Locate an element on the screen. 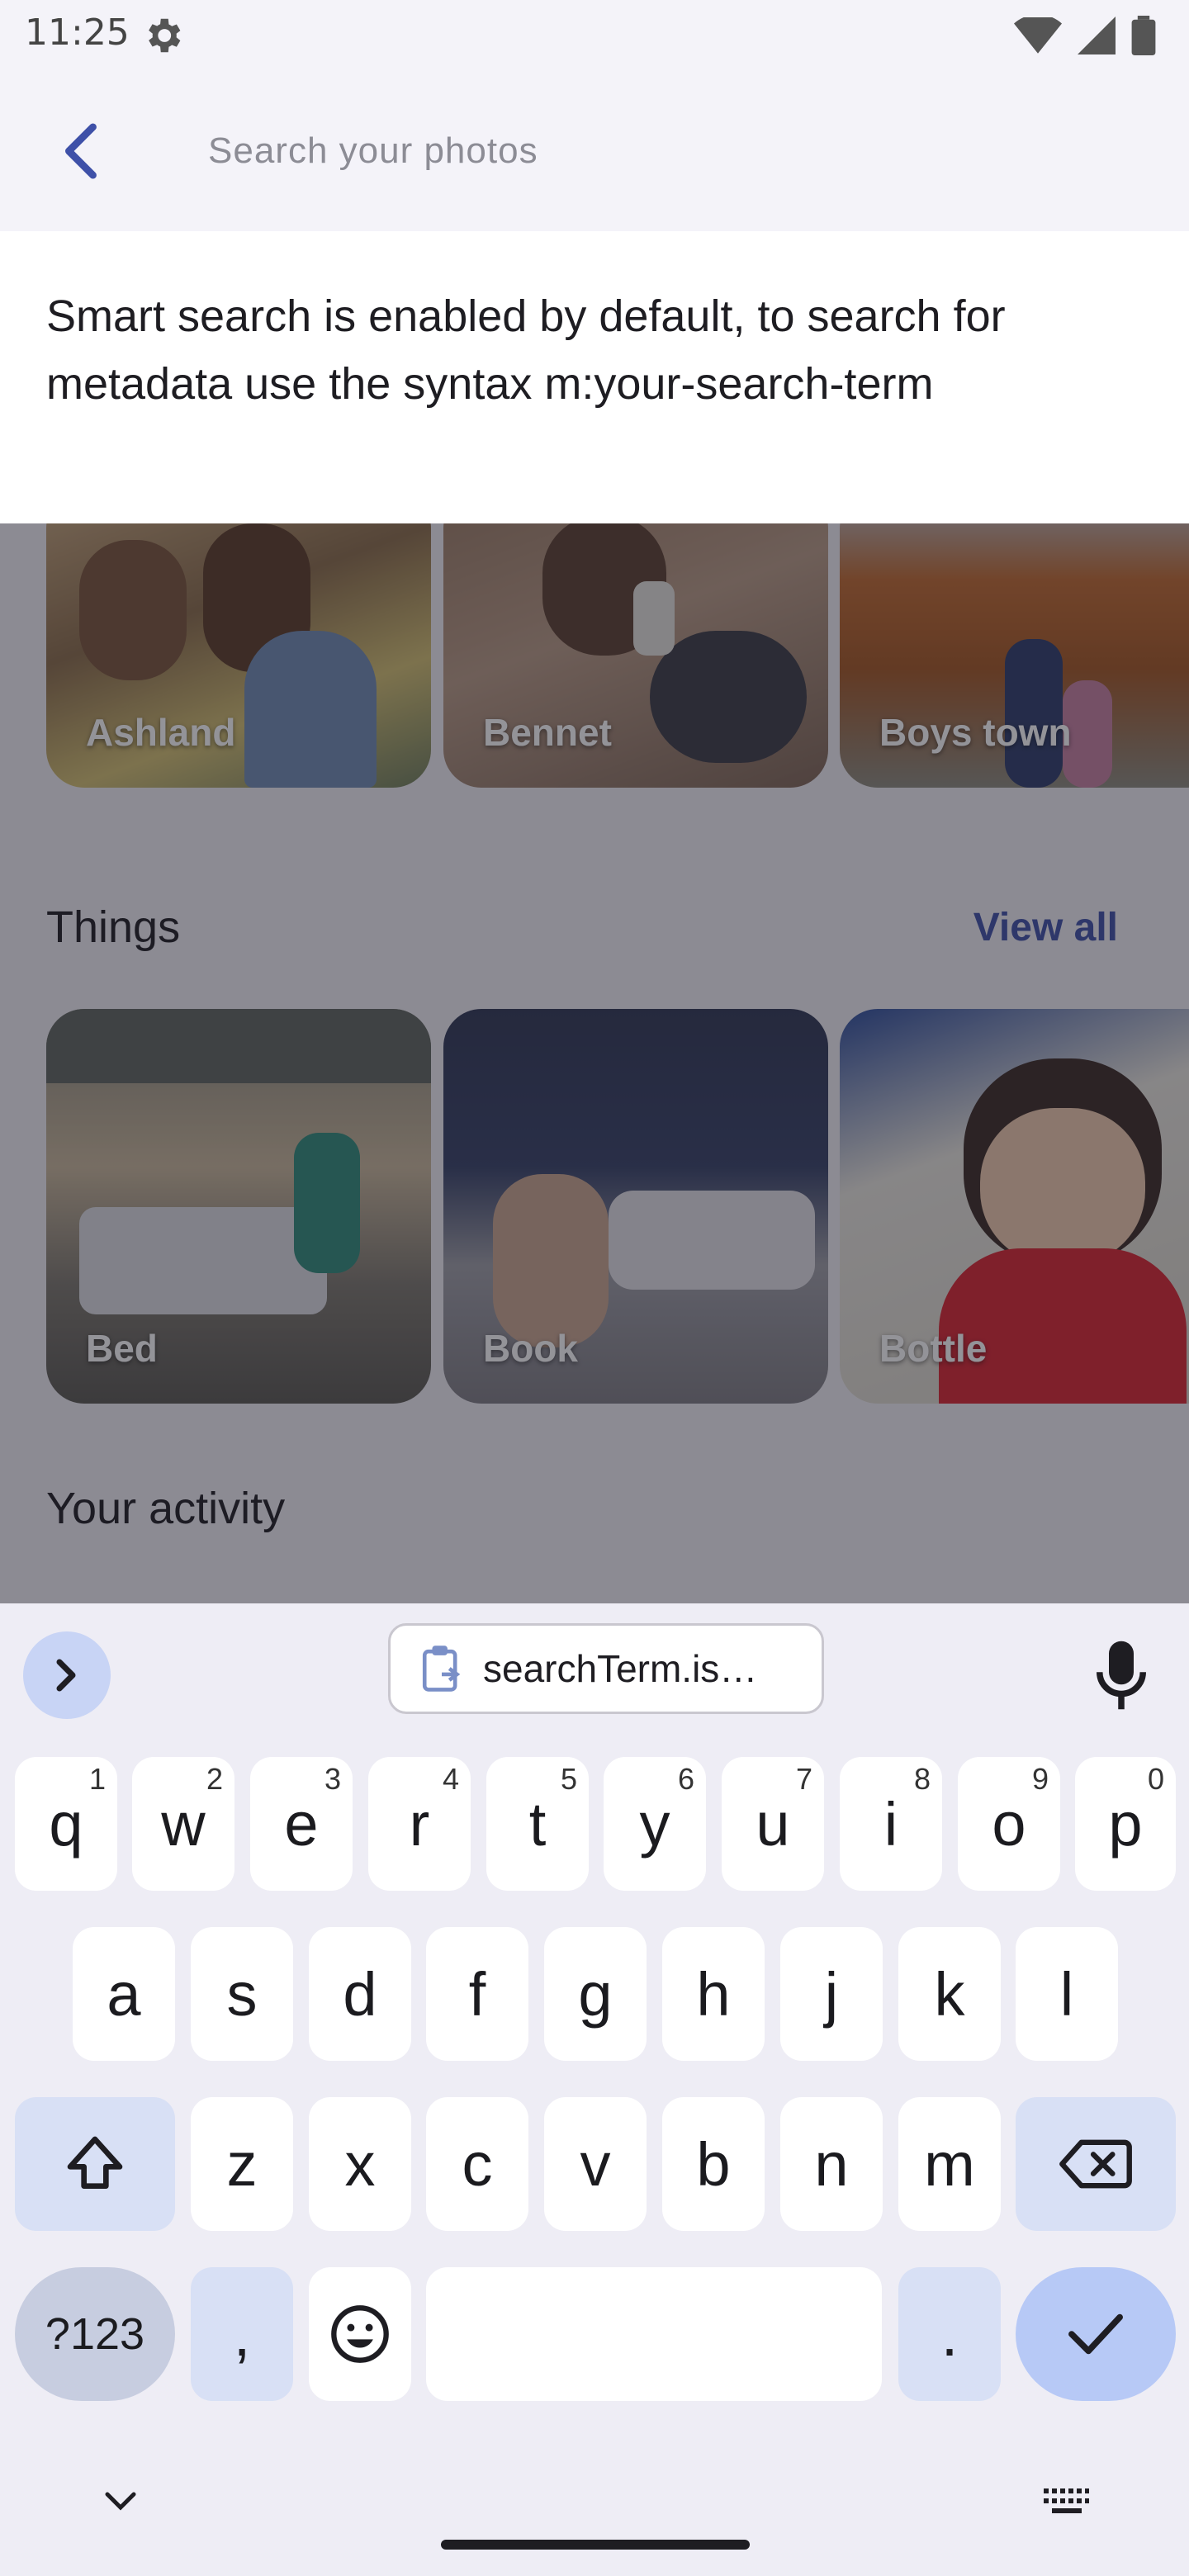 The width and height of the screenshot is (1189, 2576). key-letter: r is located at coordinates (419, 1824).